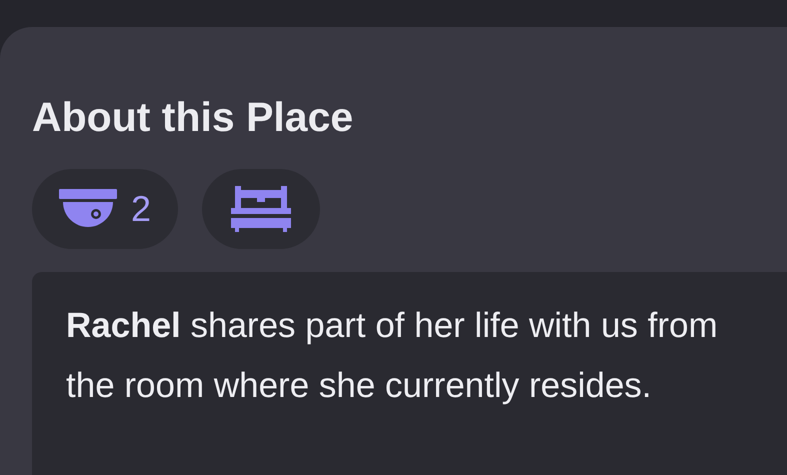 Image resolution: width=787 pixels, height=475 pixels. What do you see at coordinates (261, 209) in the screenshot?
I see `bed-icon` at bounding box center [261, 209].